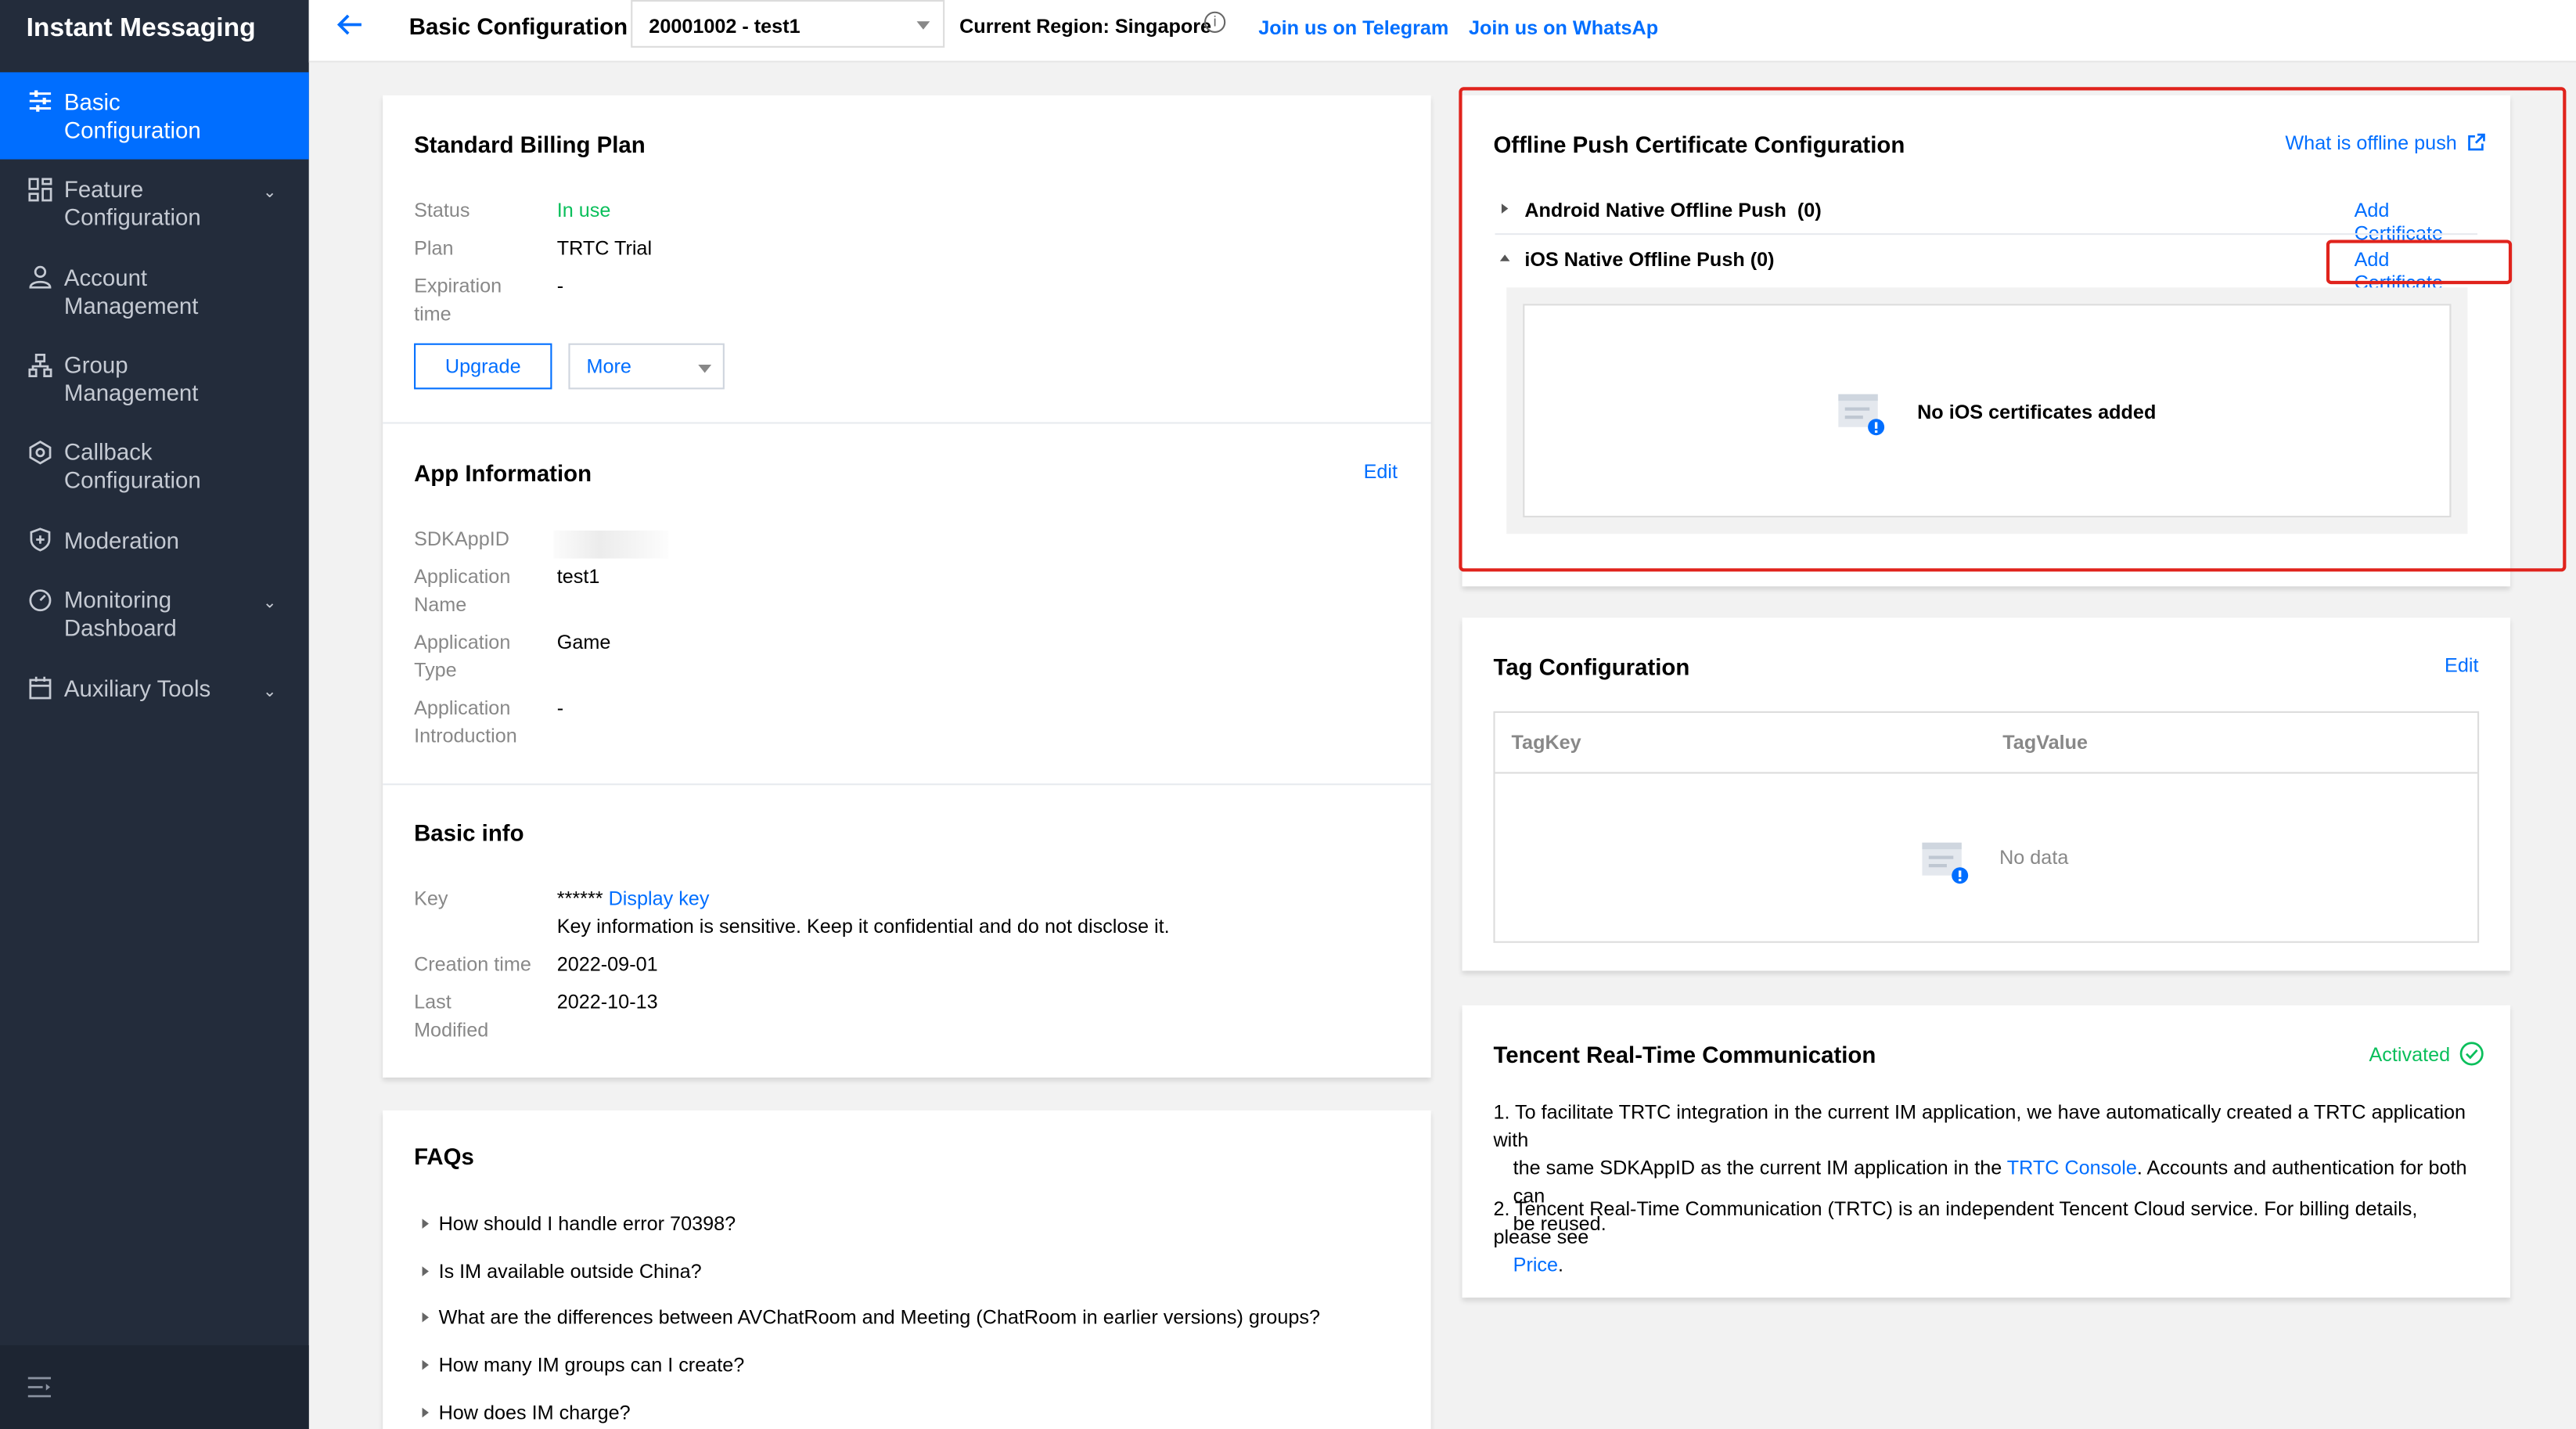  What do you see at coordinates (579, 898) in the screenshot?
I see `key-mask: ******` at bounding box center [579, 898].